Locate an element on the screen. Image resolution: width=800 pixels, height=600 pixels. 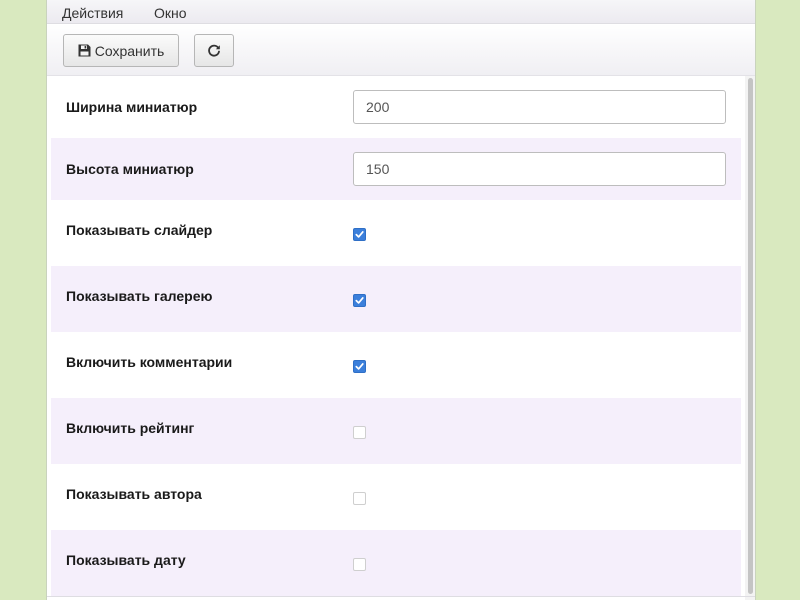
setting-row-show-author: Показывать автора is located at coordinates (396, 497).